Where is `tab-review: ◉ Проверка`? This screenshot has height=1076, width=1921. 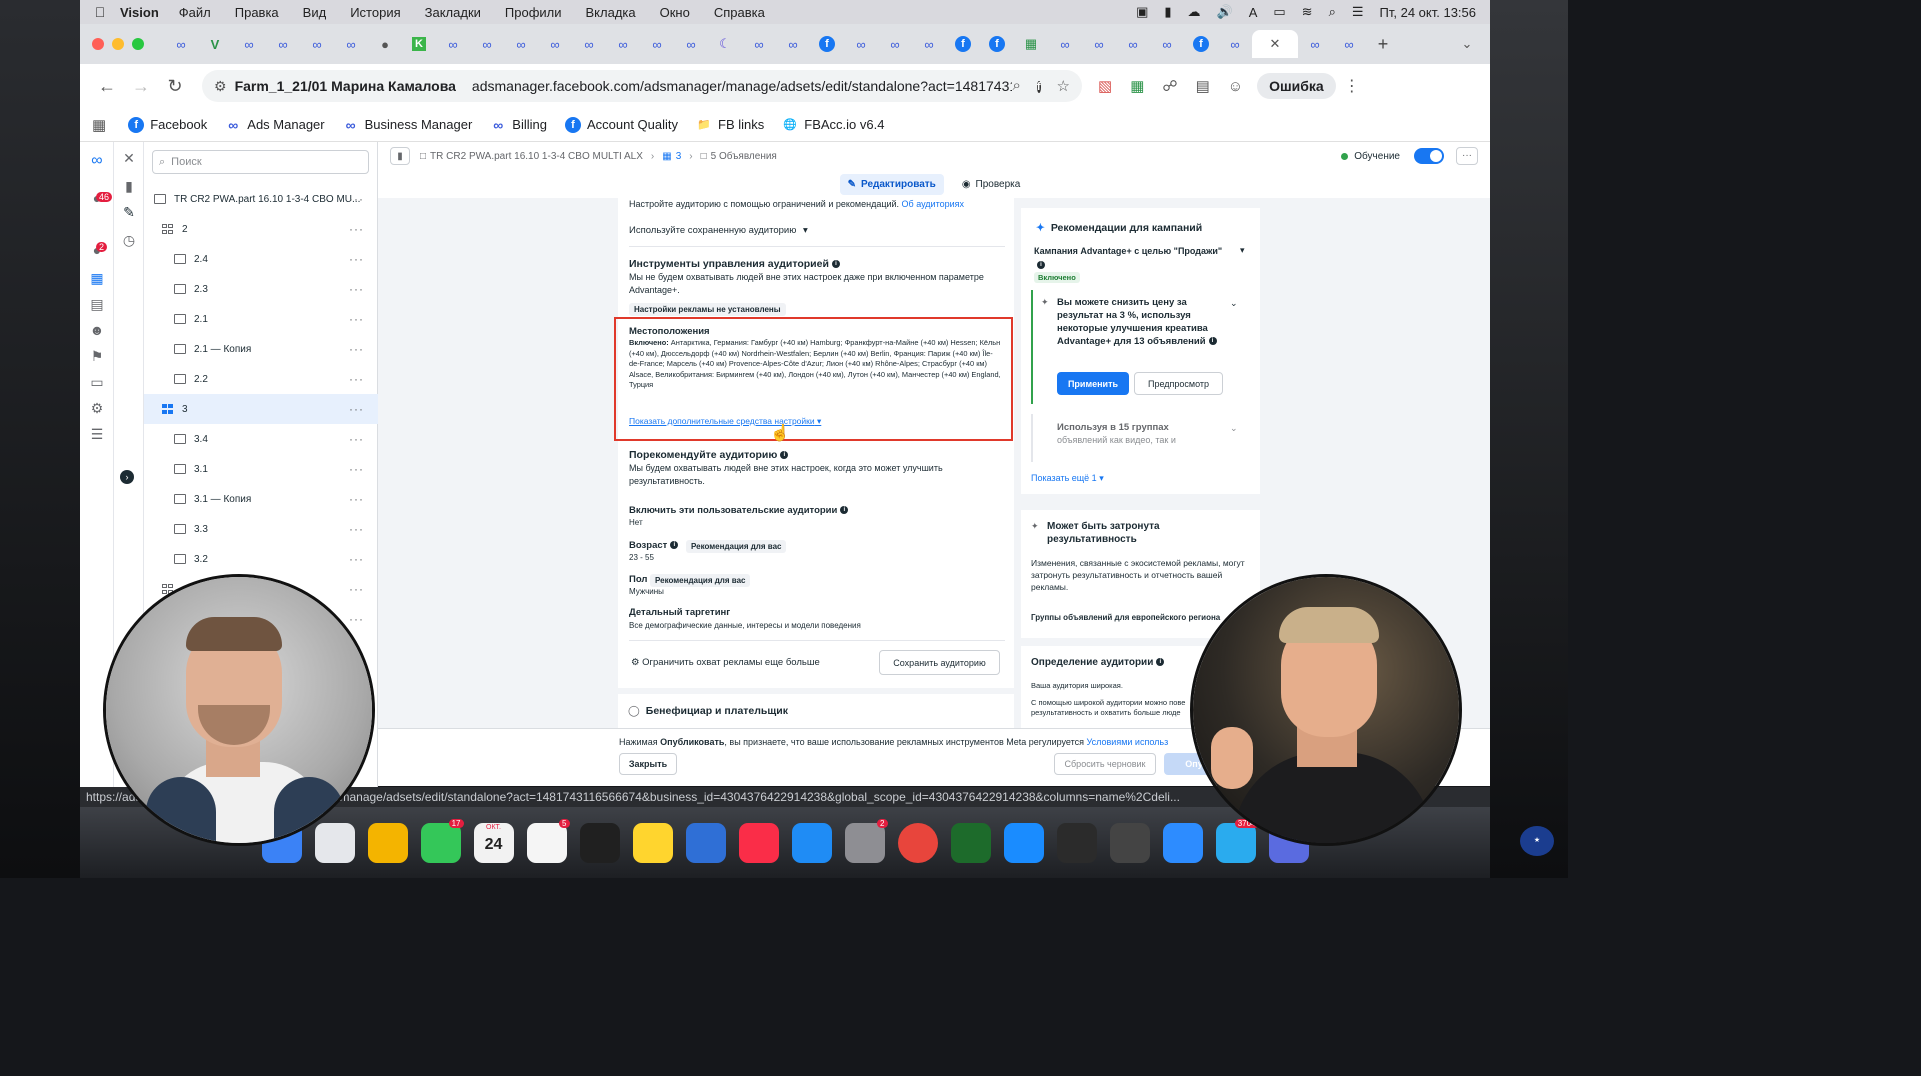 tab-review: ◉ Проверка is located at coordinates (991, 184).